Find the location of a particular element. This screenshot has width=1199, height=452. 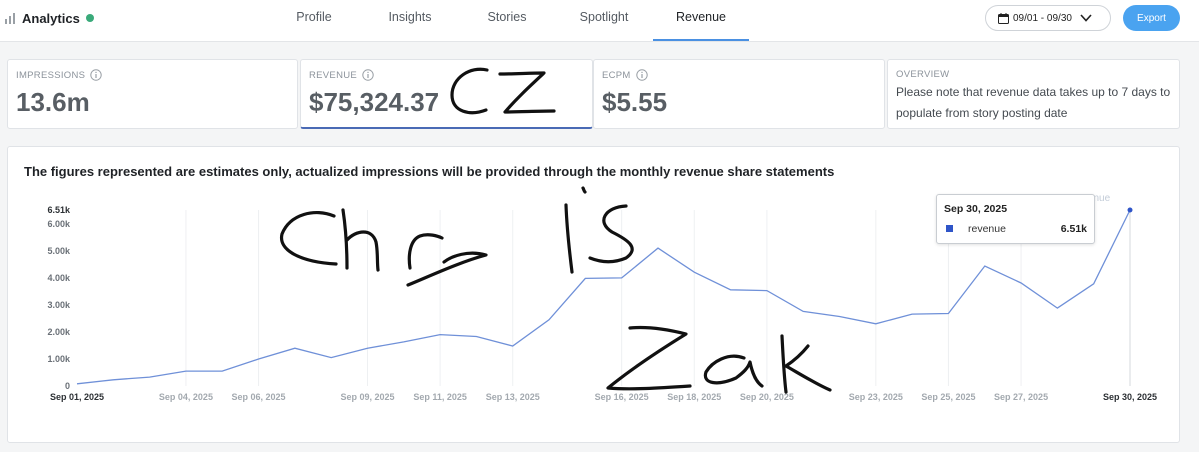

y-tick-label: 5.00k is located at coordinates (59, 251).